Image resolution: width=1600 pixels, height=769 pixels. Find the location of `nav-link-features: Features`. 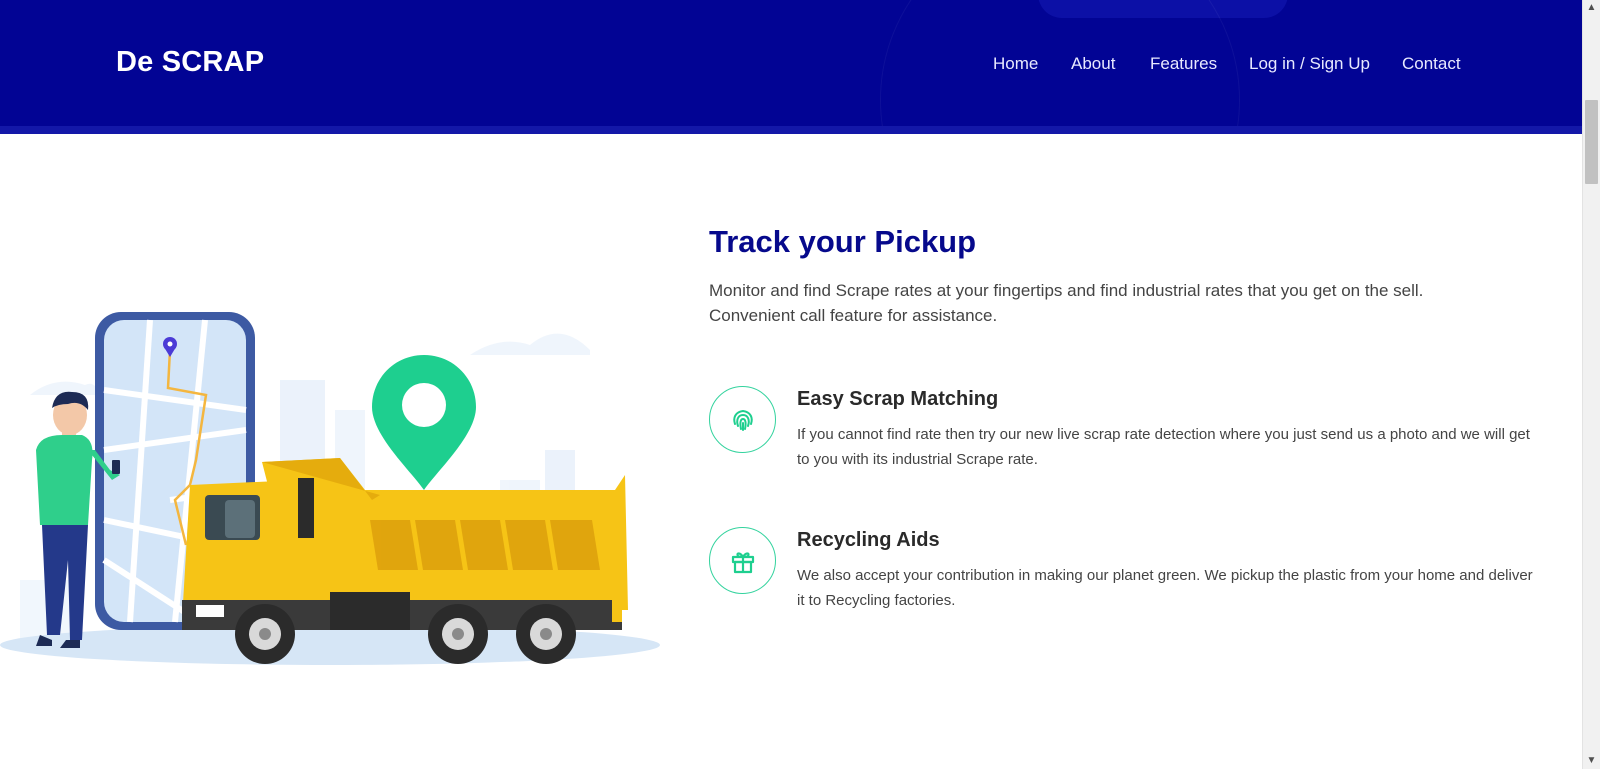

nav-link-features: Features is located at coordinates (1183, 64).